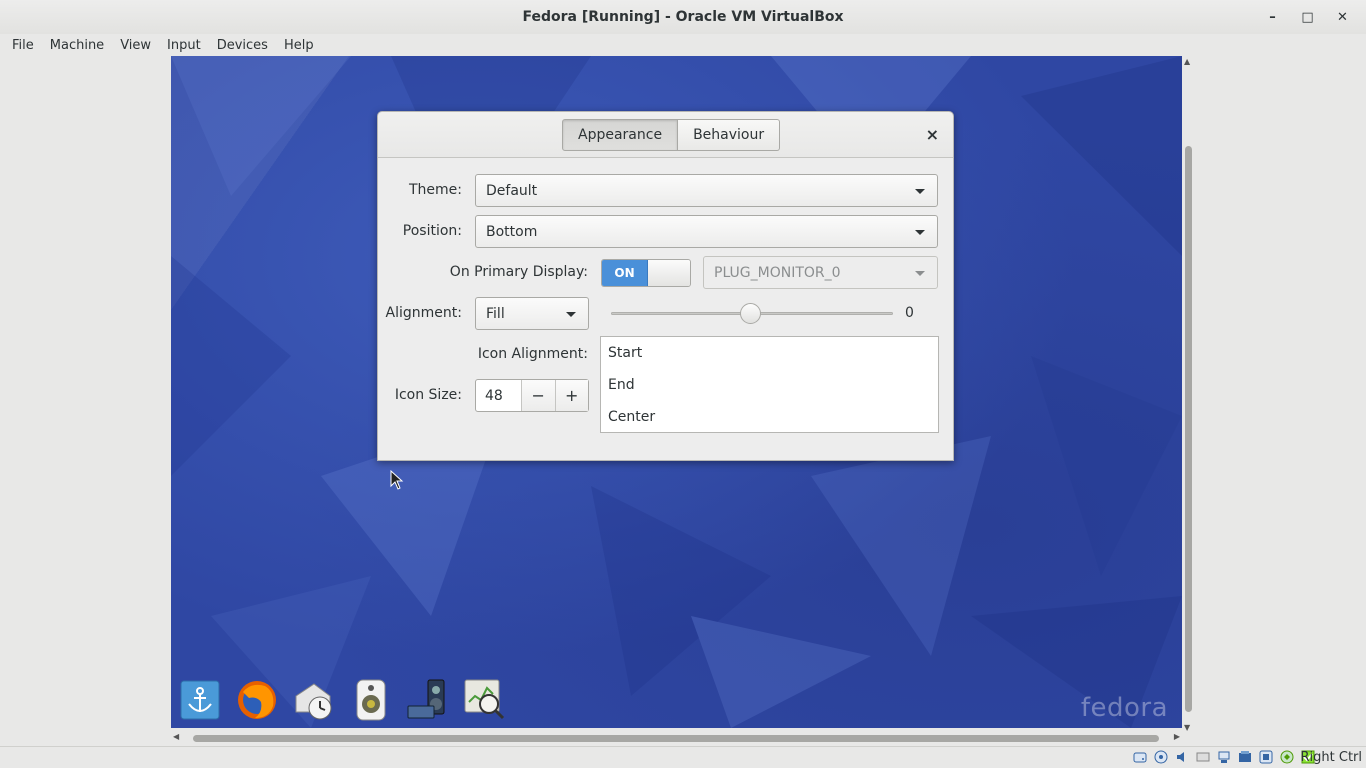 This screenshot has height=768, width=1366. What do you see at coordinates (706, 231) in the screenshot?
I see `position-combo: Bottom` at bounding box center [706, 231].